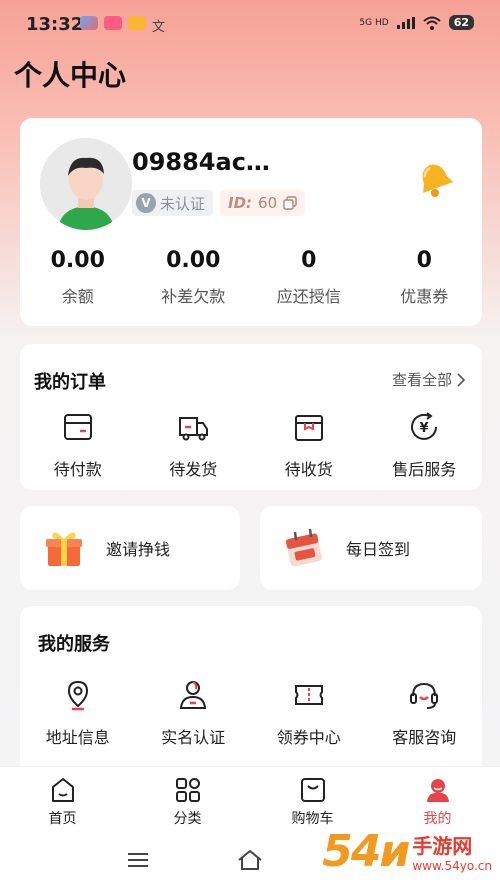 The height and width of the screenshot is (888, 500). Describe the element at coordinates (308, 428) in the screenshot. I see `box-icon` at that location.